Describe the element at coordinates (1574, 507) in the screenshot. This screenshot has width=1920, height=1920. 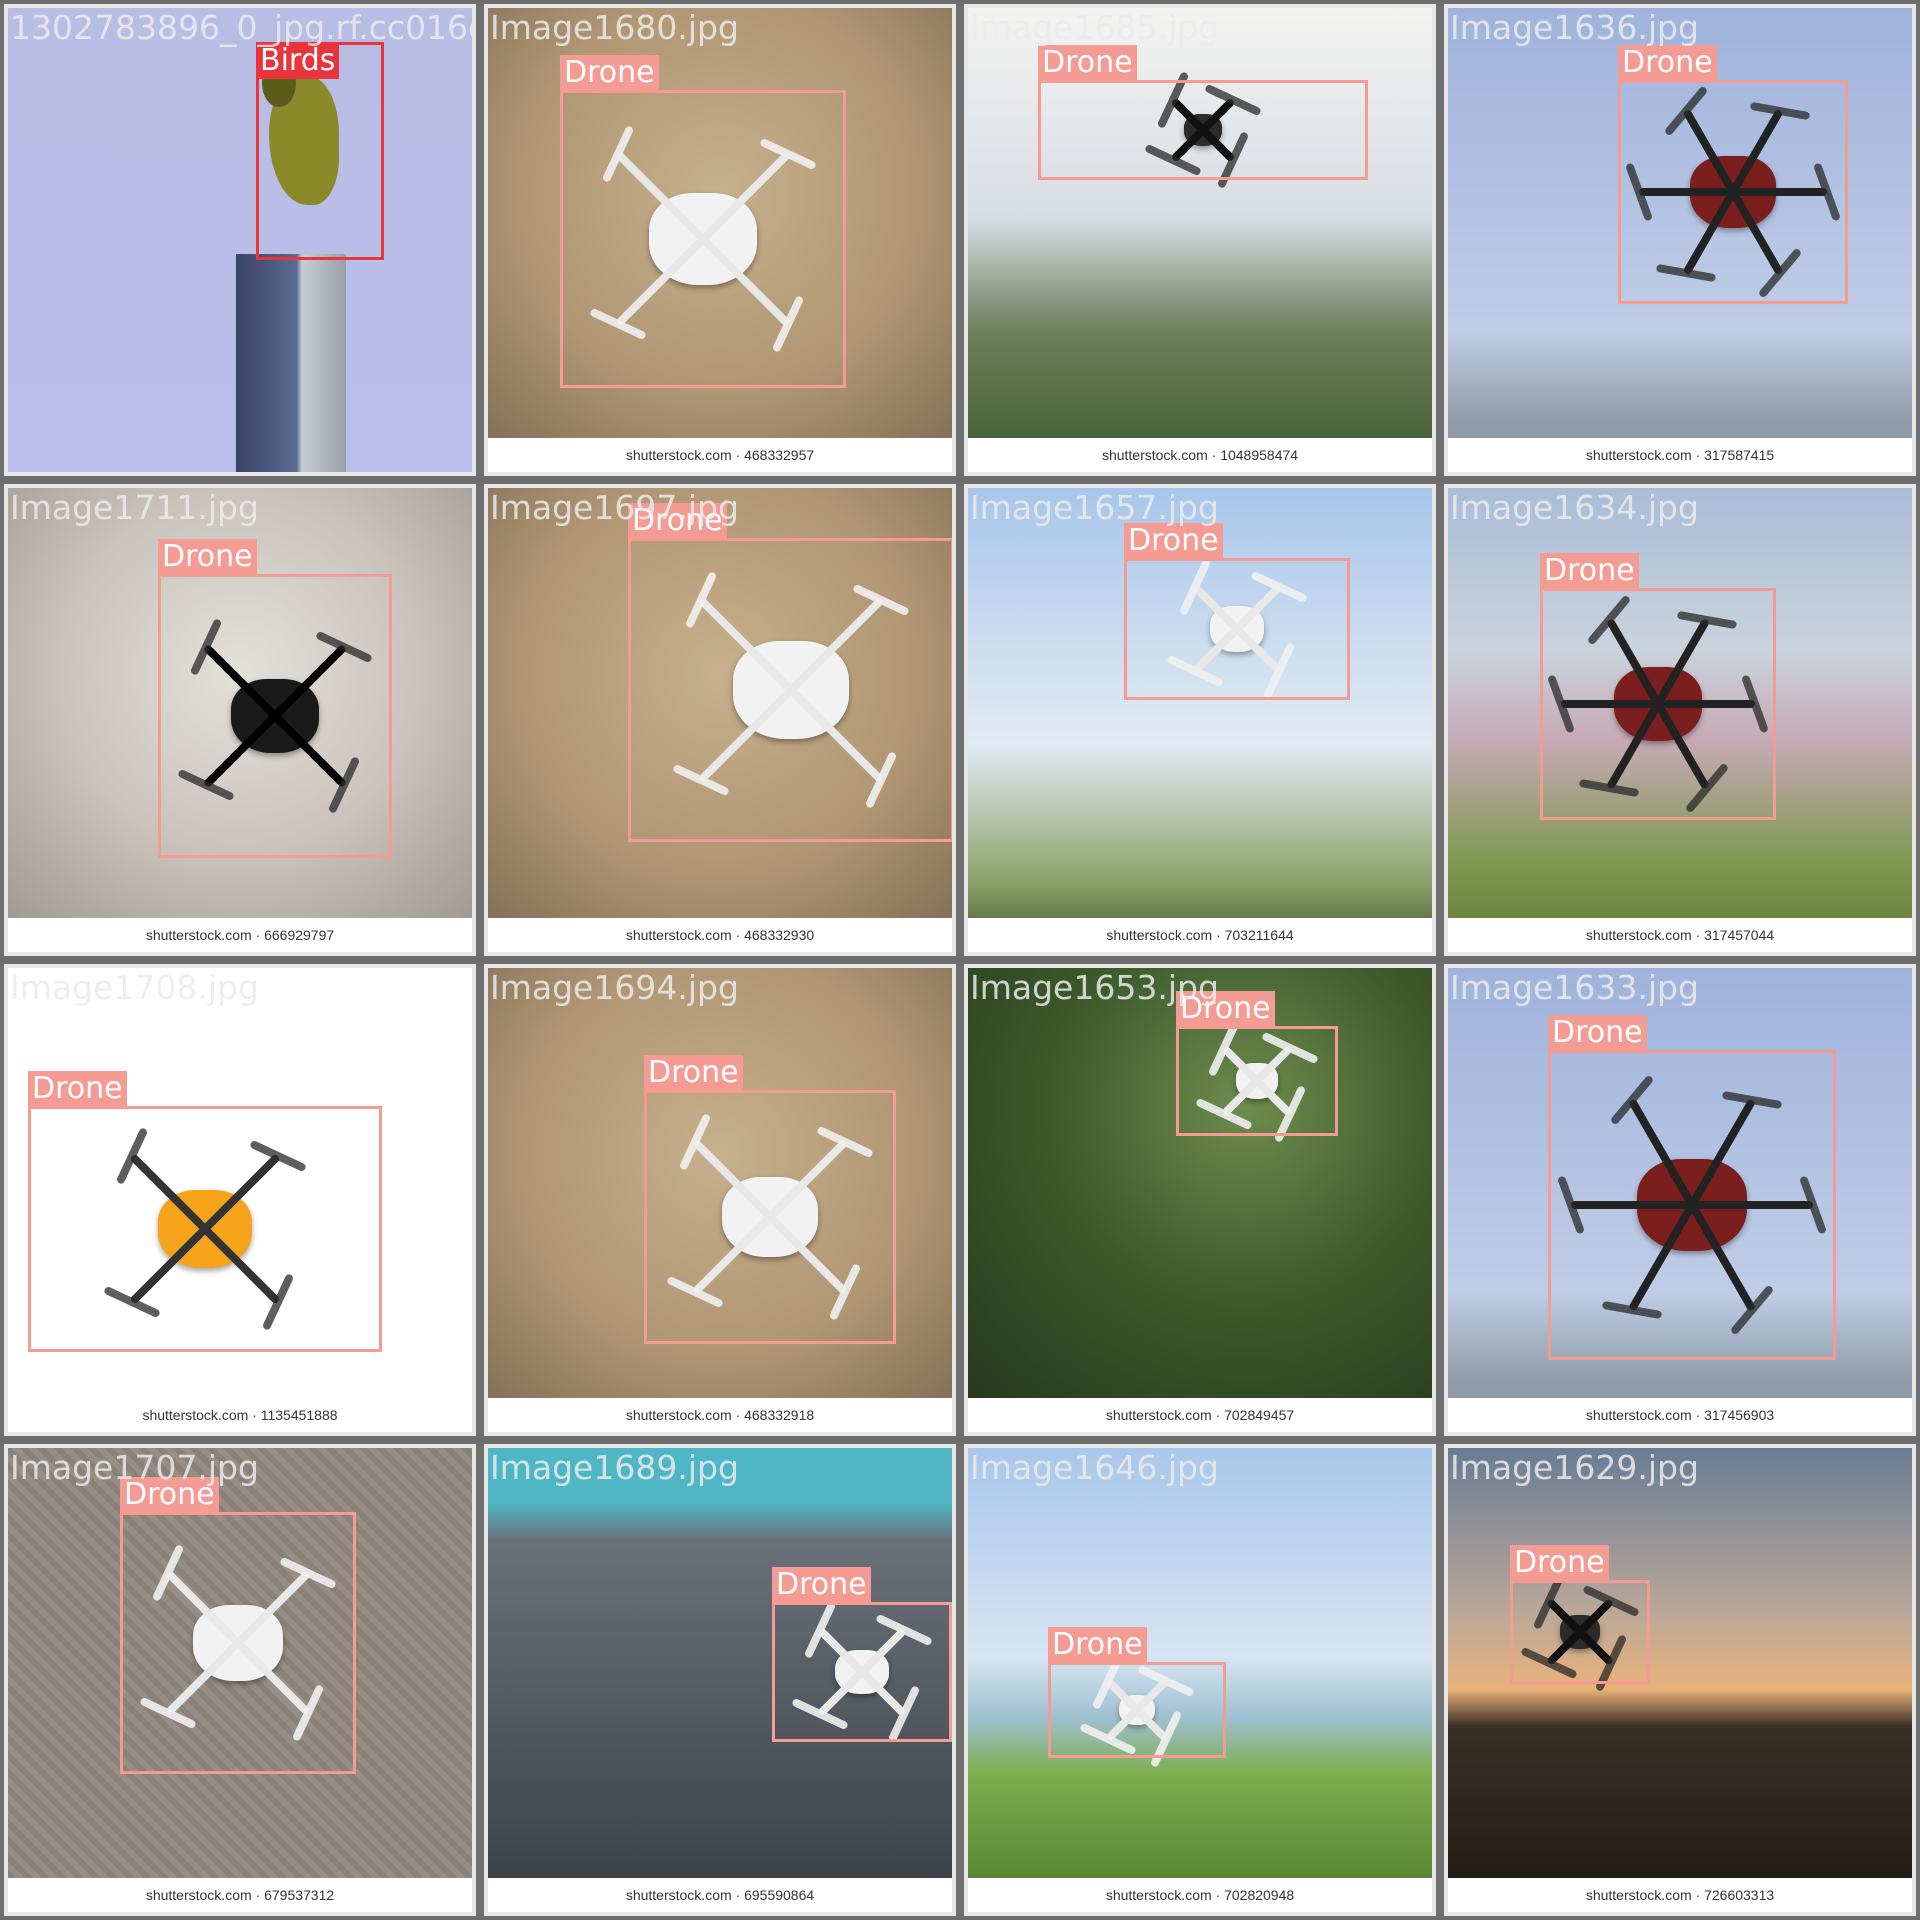
I see `image-filename: Image1634.jpg` at that location.